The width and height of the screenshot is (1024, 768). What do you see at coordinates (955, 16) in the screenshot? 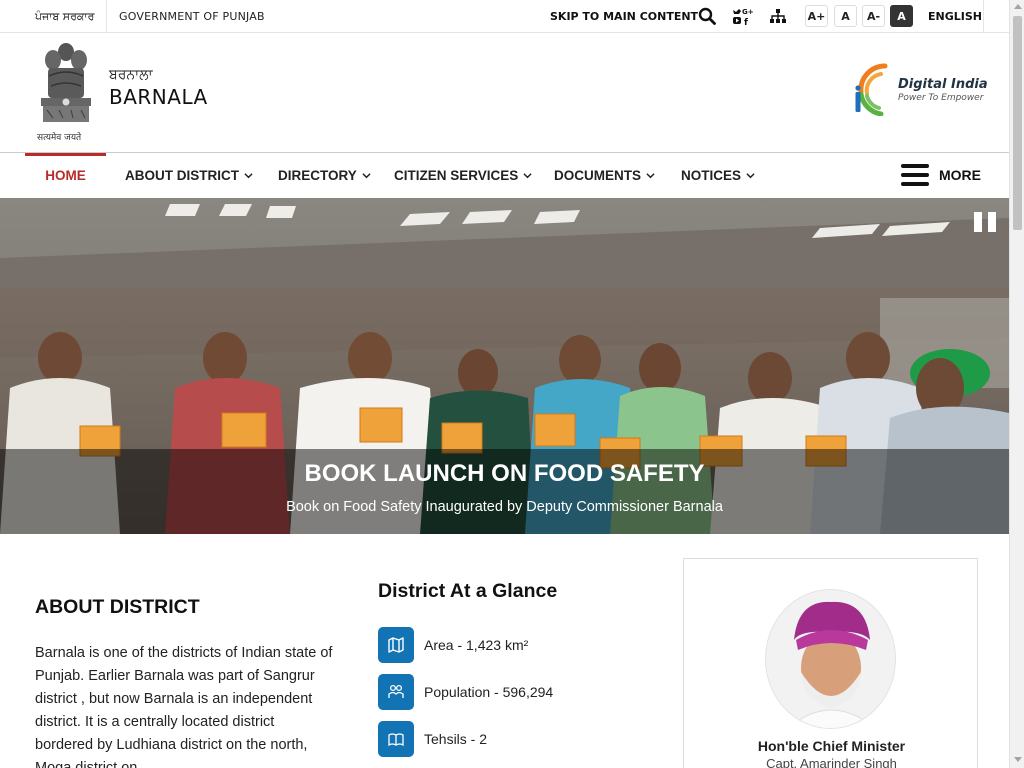
I see `language-selector: ENGLISH` at bounding box center [955, 16].